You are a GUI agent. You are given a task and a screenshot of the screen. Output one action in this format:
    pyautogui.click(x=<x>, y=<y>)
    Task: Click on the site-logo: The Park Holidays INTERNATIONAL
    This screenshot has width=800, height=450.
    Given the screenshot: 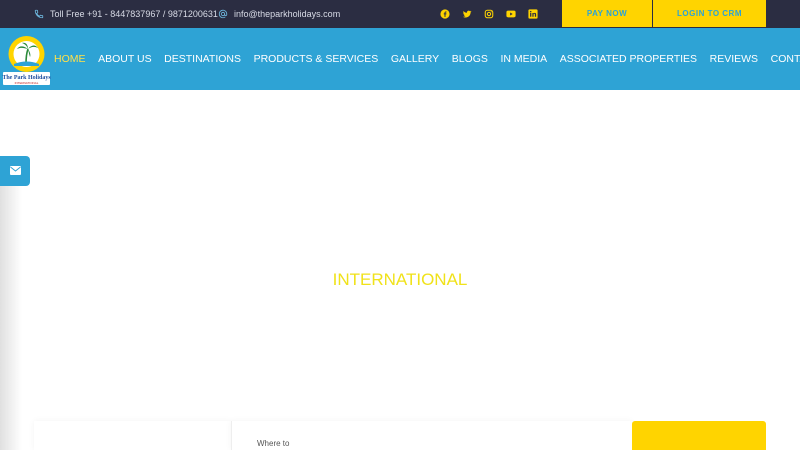 What is the action you would take?
    pyautogui.click(x=26, y=60)
    